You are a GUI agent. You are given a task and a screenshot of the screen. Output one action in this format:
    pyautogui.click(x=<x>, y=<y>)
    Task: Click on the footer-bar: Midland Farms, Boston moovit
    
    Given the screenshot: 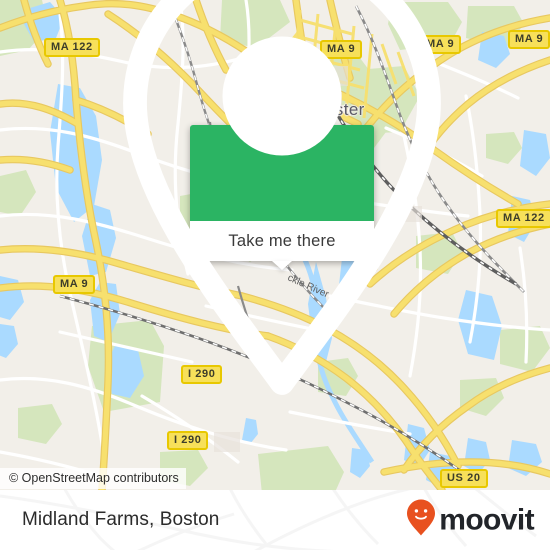 What is the action you would take?
    pyautogui.click(x=275, y=520)
    